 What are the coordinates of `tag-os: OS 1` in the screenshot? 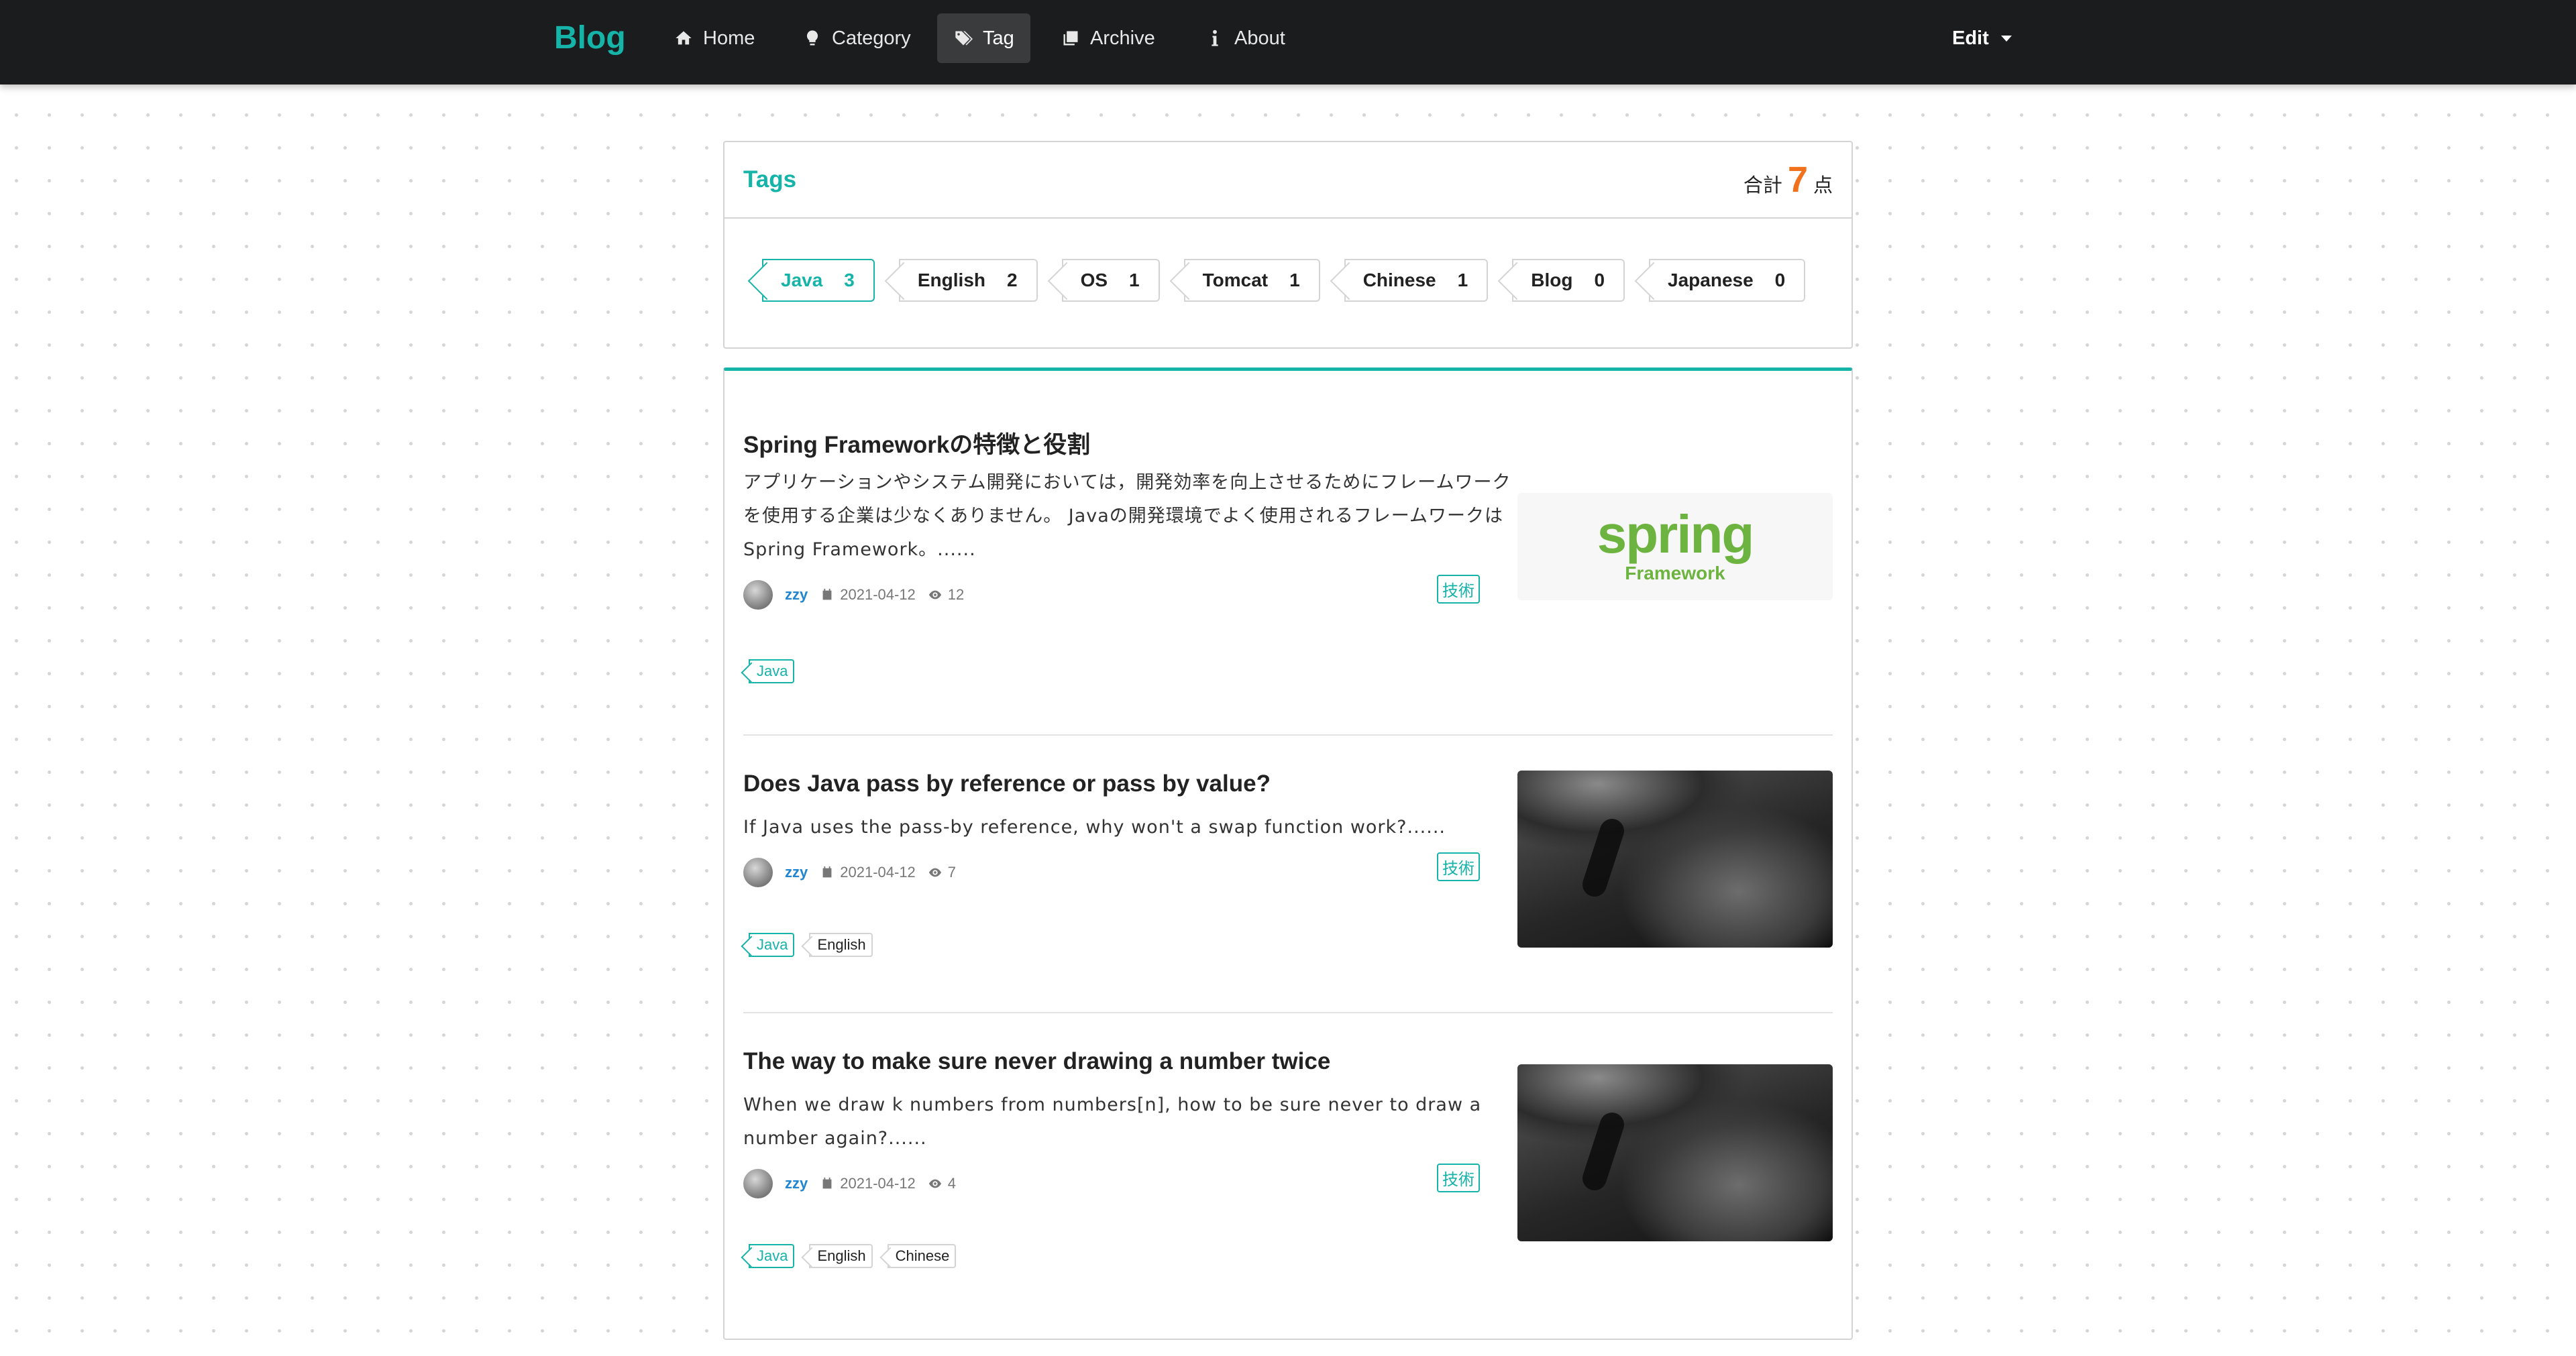 It's located at (1110, 280).